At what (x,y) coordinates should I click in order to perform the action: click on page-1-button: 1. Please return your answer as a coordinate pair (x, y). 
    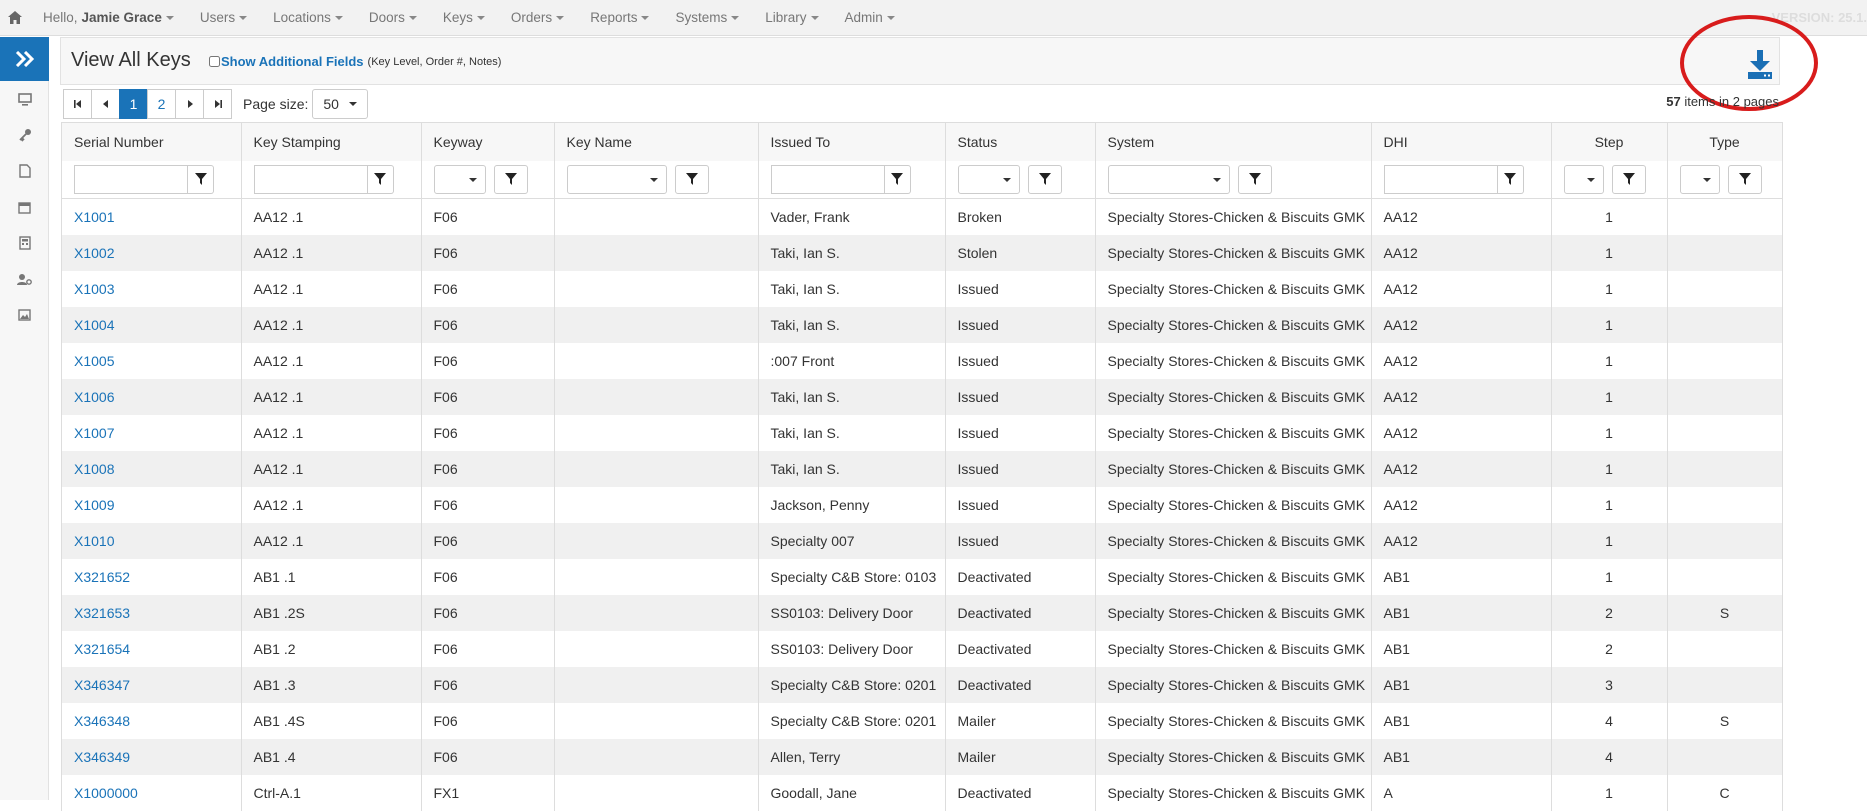
    Looking at the image, I should click on (133, 104).